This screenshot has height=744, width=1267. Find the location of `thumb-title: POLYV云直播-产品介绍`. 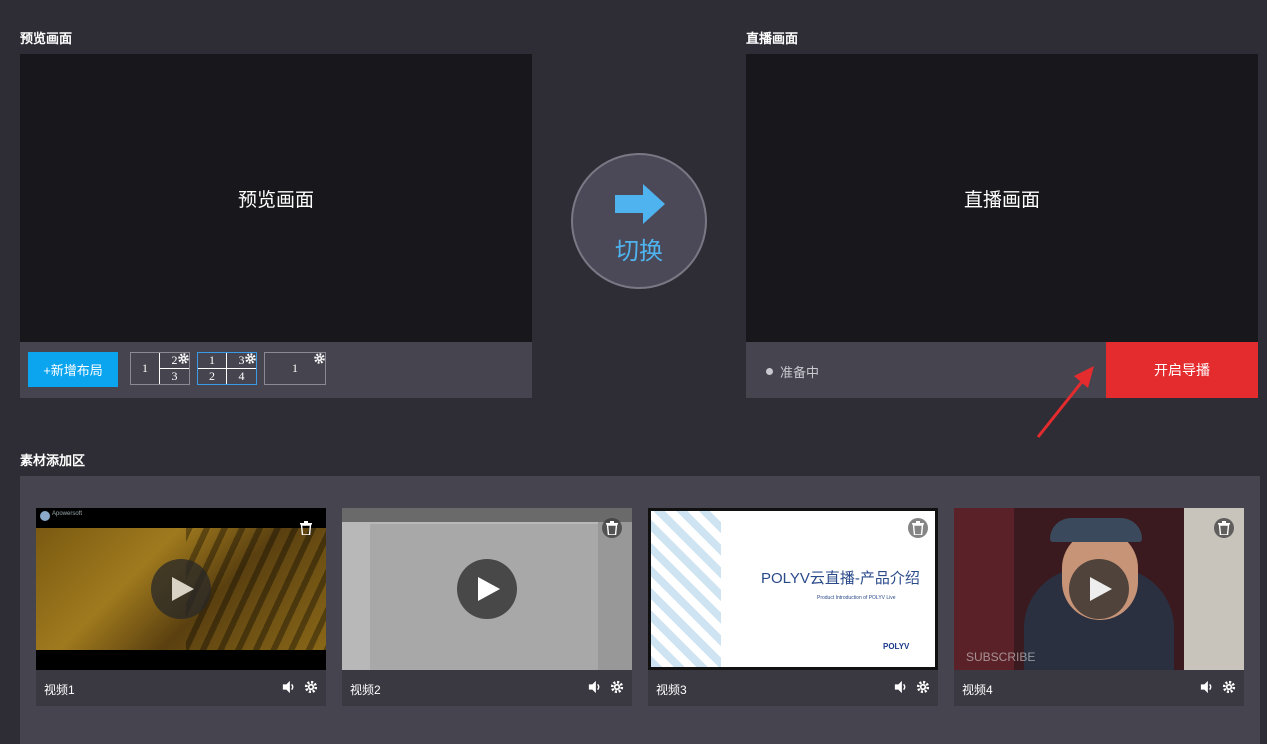

thumb-title: POLYV云直播-产品介绍 is located at coordinates (840, 578).